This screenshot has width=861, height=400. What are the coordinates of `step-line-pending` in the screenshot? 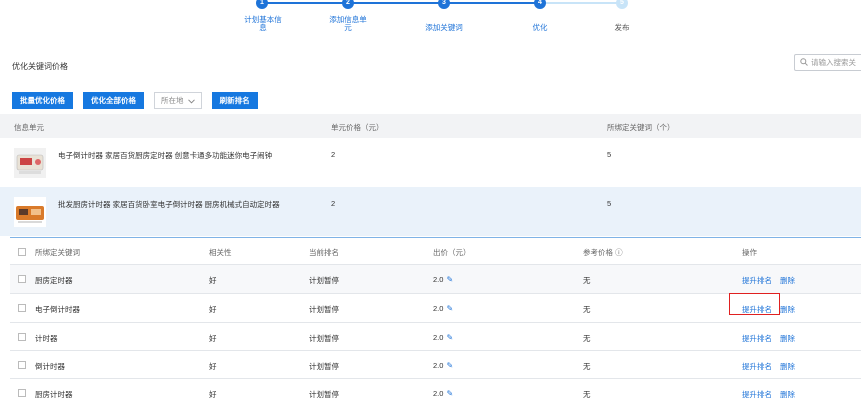 It's located at (581, 3).